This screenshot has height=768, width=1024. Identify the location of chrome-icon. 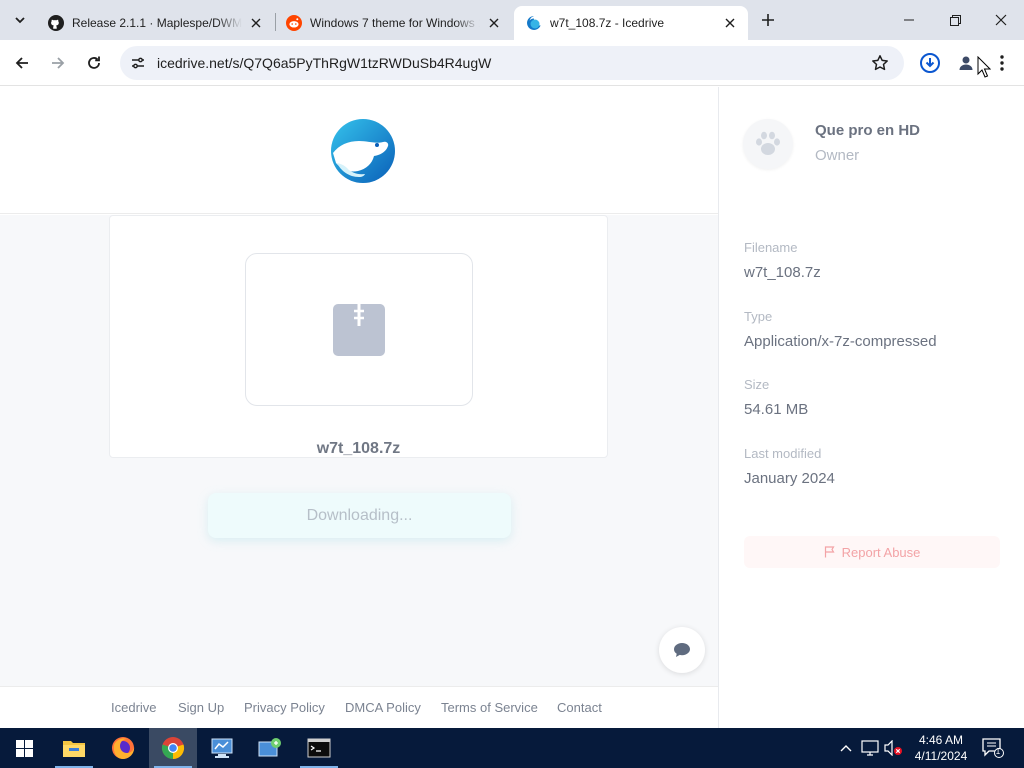
(173, 748).